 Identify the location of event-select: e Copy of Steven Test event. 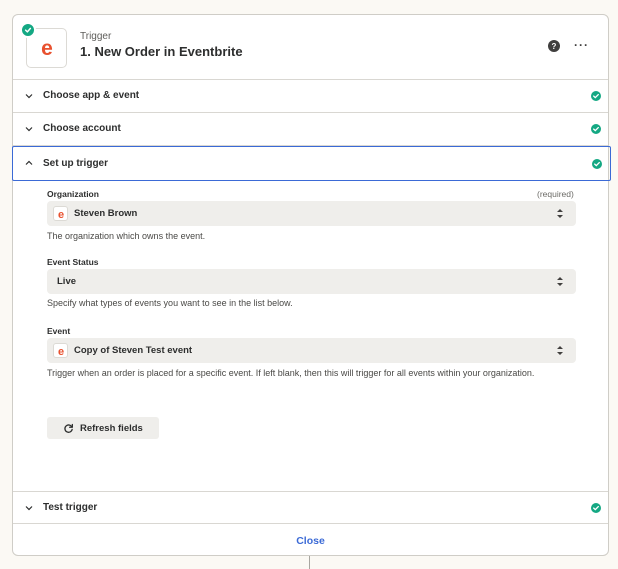
(311, 350).